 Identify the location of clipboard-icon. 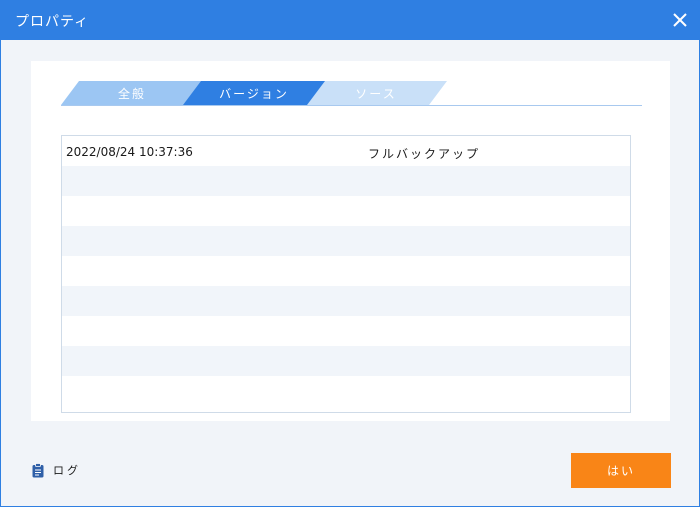
(38, 469).